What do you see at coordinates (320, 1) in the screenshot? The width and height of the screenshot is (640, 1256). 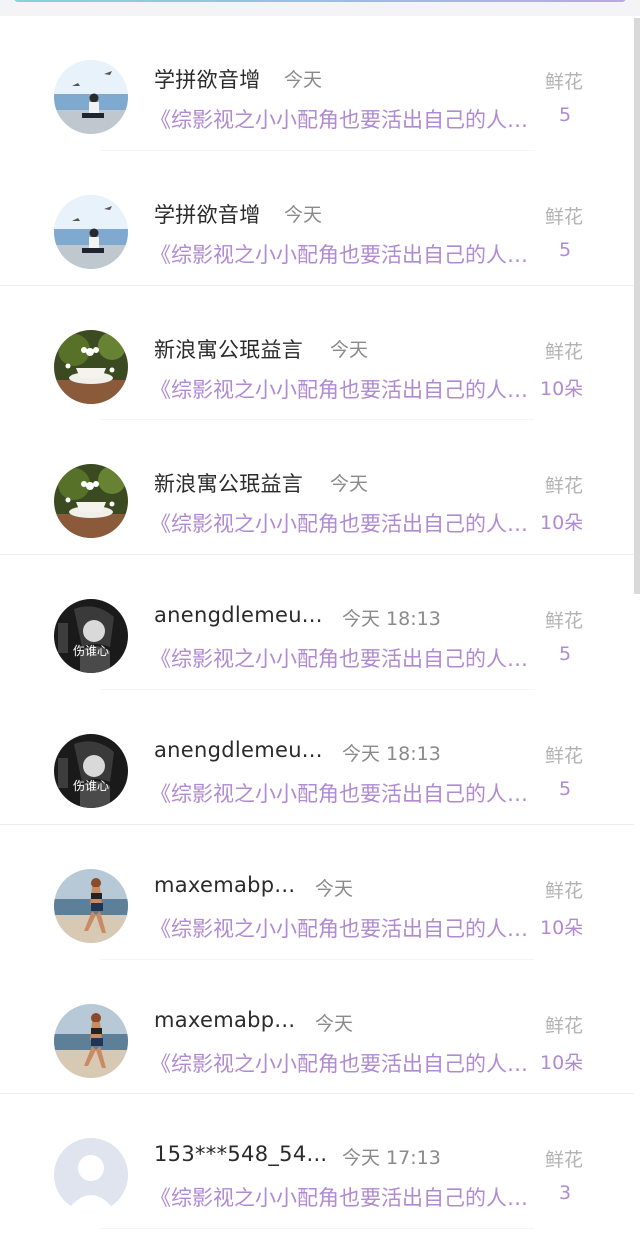 I see `header-gradient-bar` at bounding box center [320, 1].